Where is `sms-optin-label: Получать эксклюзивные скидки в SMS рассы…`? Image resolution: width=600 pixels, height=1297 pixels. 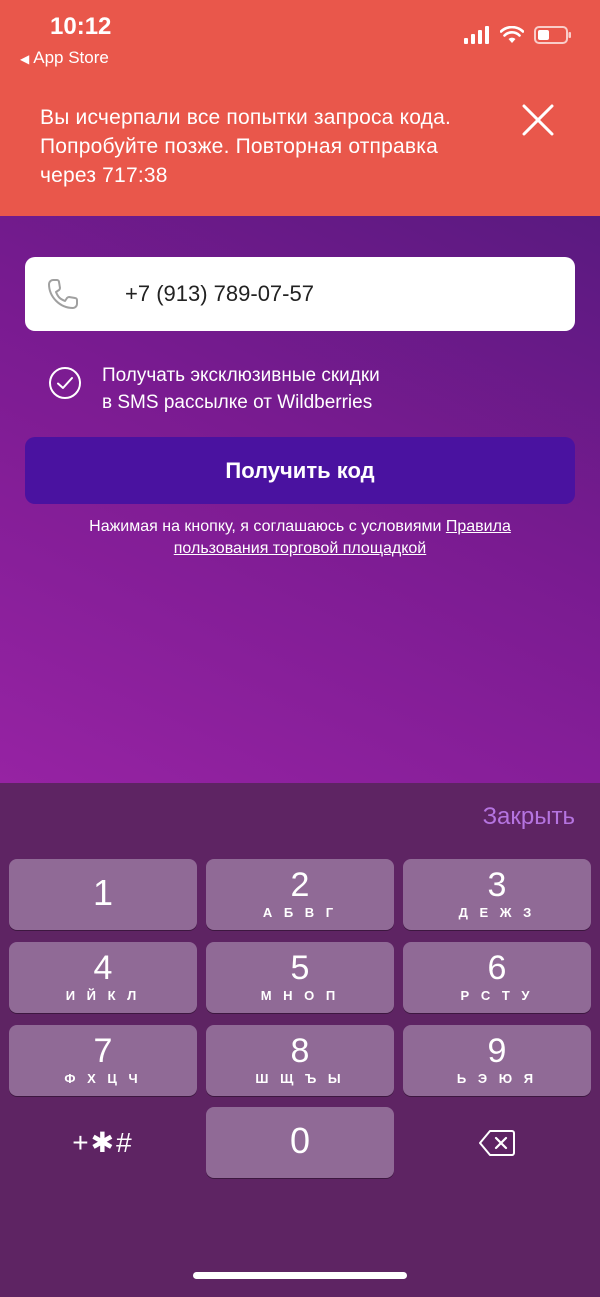 sms-optin-label: Получать эксклюзивные скидки в SMS рассы… is located at coordinates (302, 389).